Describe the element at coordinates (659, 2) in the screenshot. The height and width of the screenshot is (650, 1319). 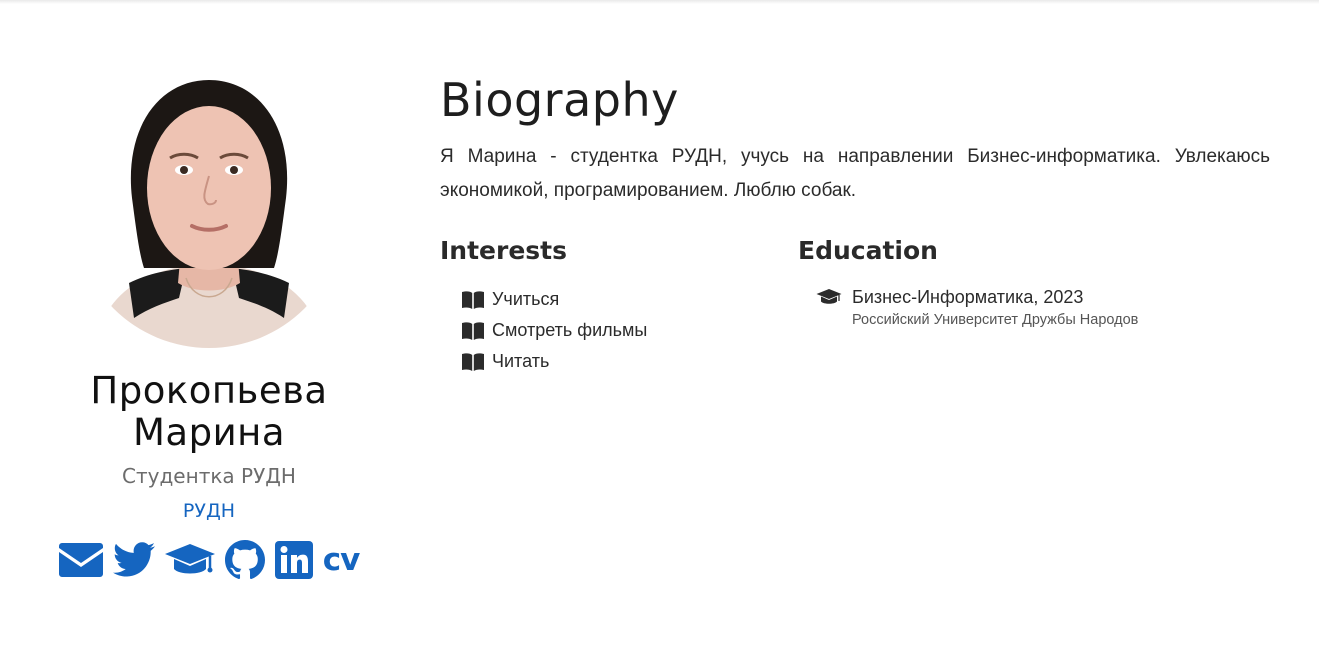
I see `header-shadow` at that location.